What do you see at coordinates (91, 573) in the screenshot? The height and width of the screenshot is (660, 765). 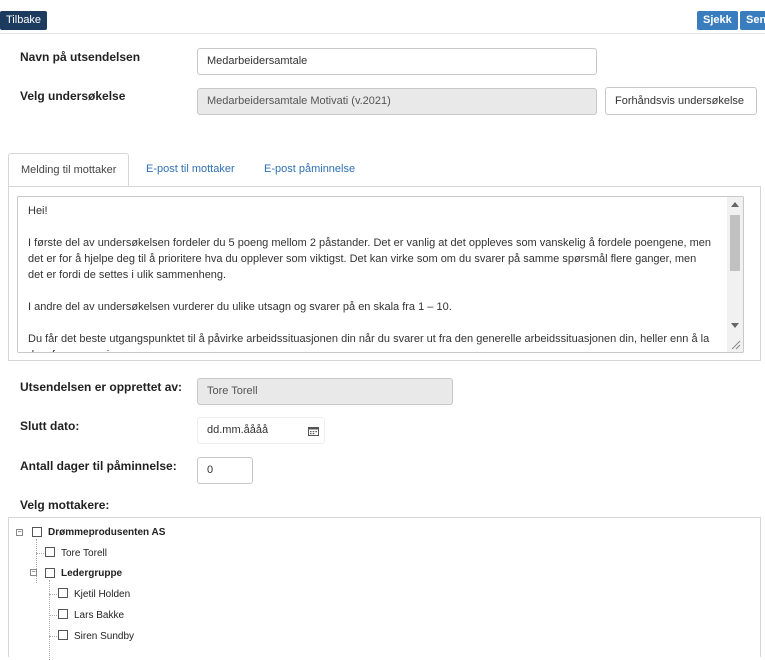 I see `tree-node-group: Ledergruppe` at bounding box center [91, 573].